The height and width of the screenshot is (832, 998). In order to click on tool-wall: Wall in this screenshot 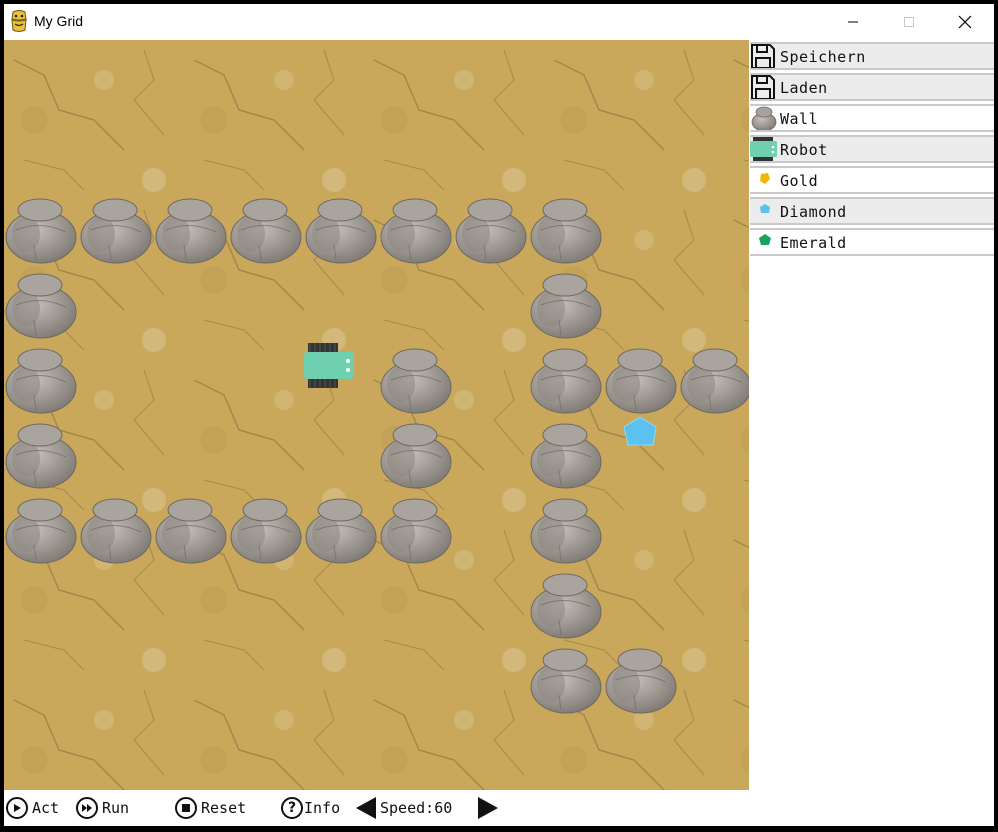, I will do `click(872, 118)`.